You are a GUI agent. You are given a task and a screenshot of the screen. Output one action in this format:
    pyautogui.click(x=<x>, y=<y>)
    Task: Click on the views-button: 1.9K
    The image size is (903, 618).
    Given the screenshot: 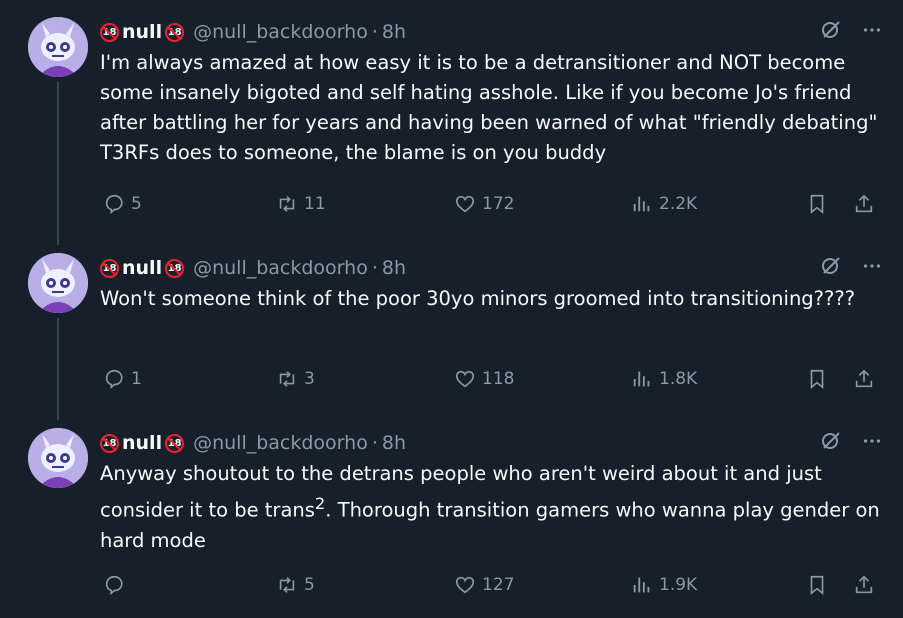 What is the action you would take?
    pyautogui.click(x=664, y=585)
    